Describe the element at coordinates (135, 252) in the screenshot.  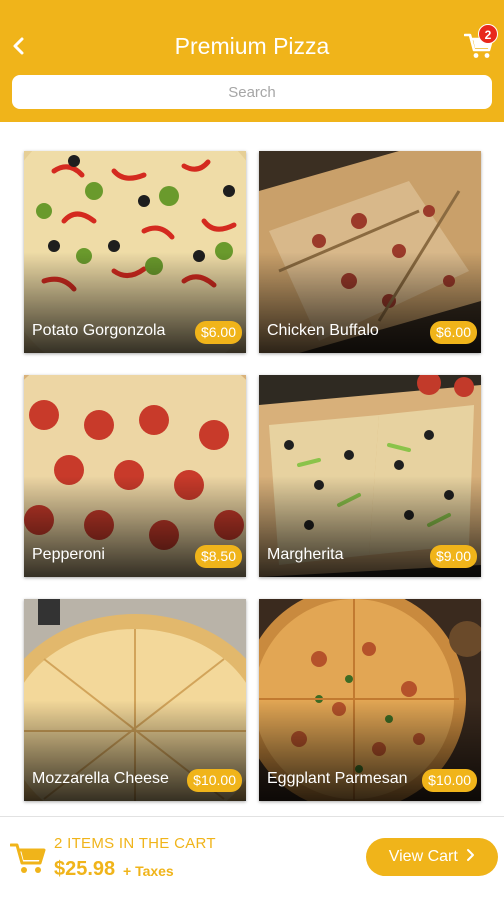
I see `product-card-potato-gorgonzola: Potato Gorgonzola $6.00` at that location.